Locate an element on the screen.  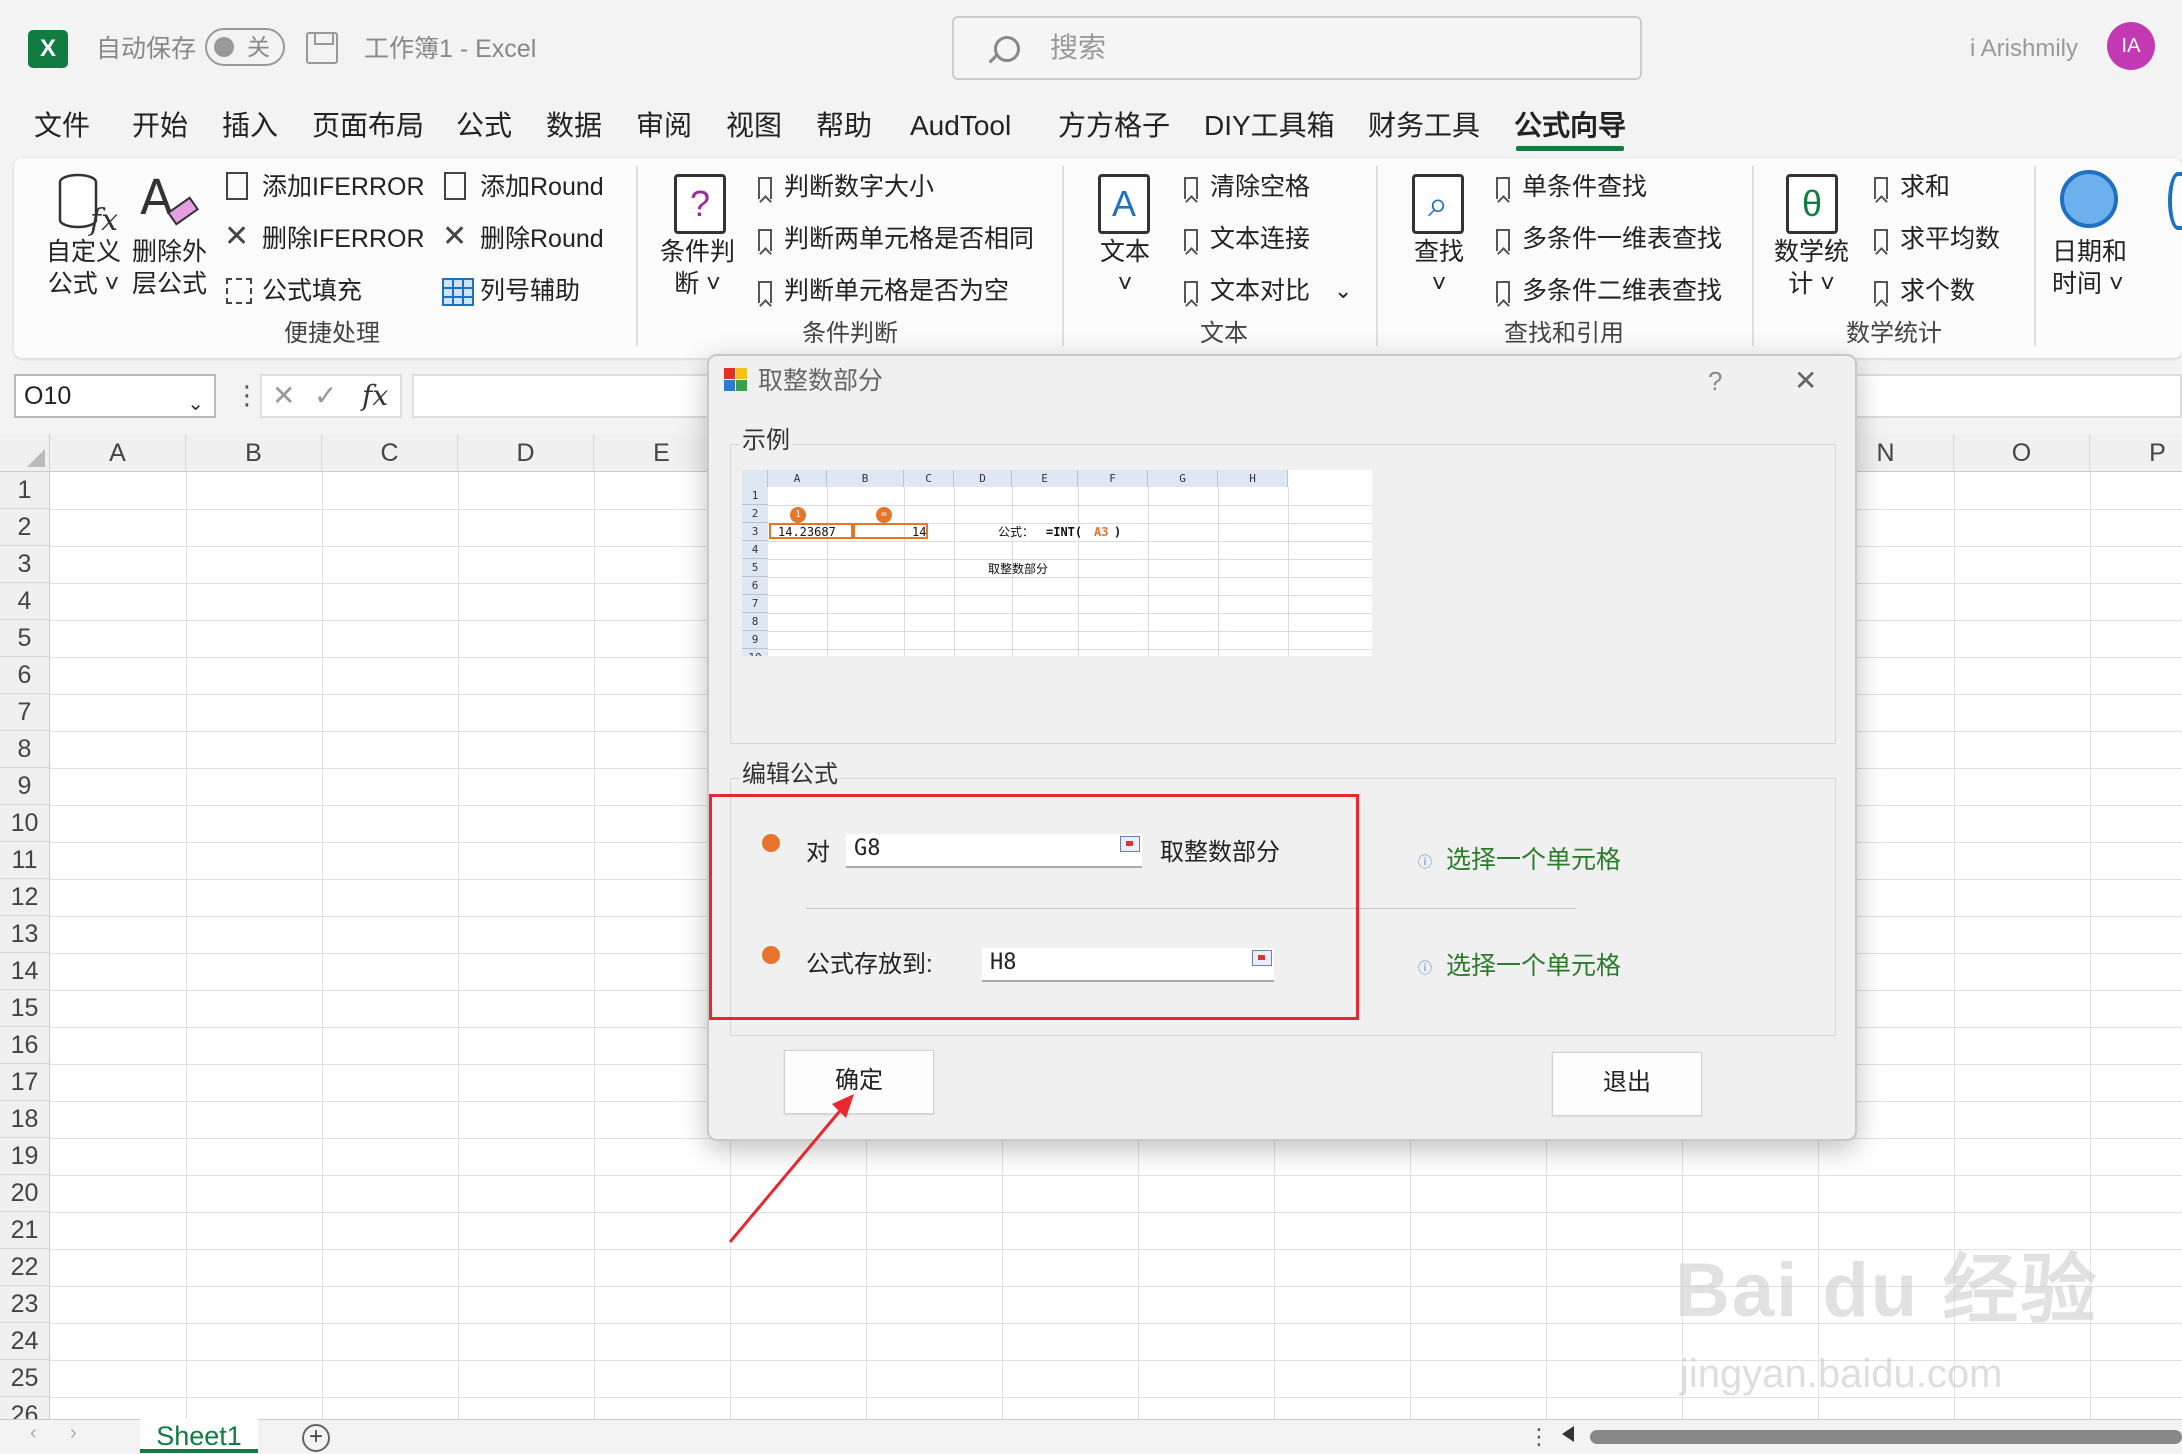
row-header: 2 is located at coordinates (25, 527).